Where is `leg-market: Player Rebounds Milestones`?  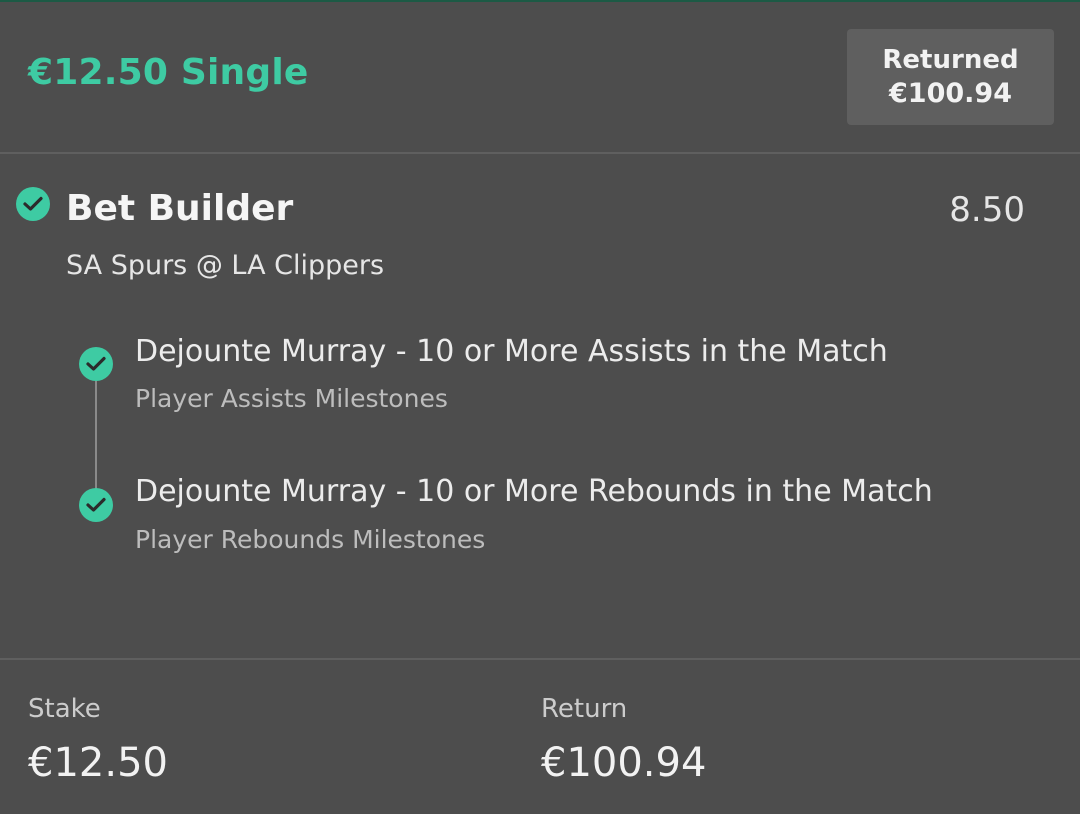
leg-market: Player Rebounds Milestones is located at coordinates (310, 539).